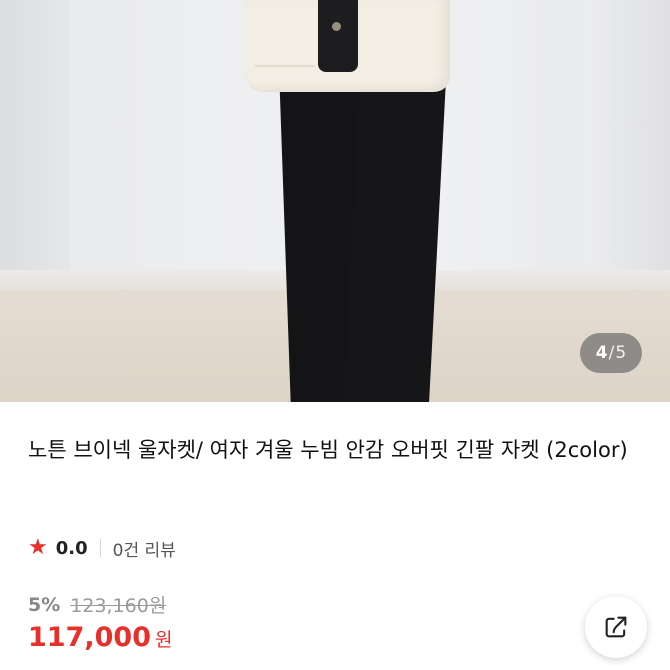 This screenshot has width=670, height=670. I want to click on share-icon, so click(616, 627).